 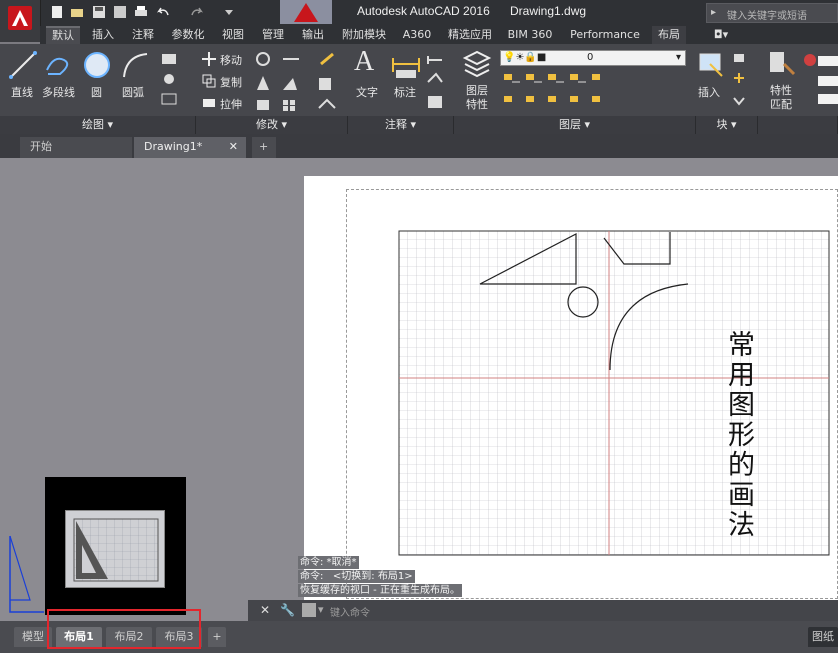 What do you see at coordinates (209, 81) in the screenshot?
I see `copy-icon` at bounding box center [209, 81].